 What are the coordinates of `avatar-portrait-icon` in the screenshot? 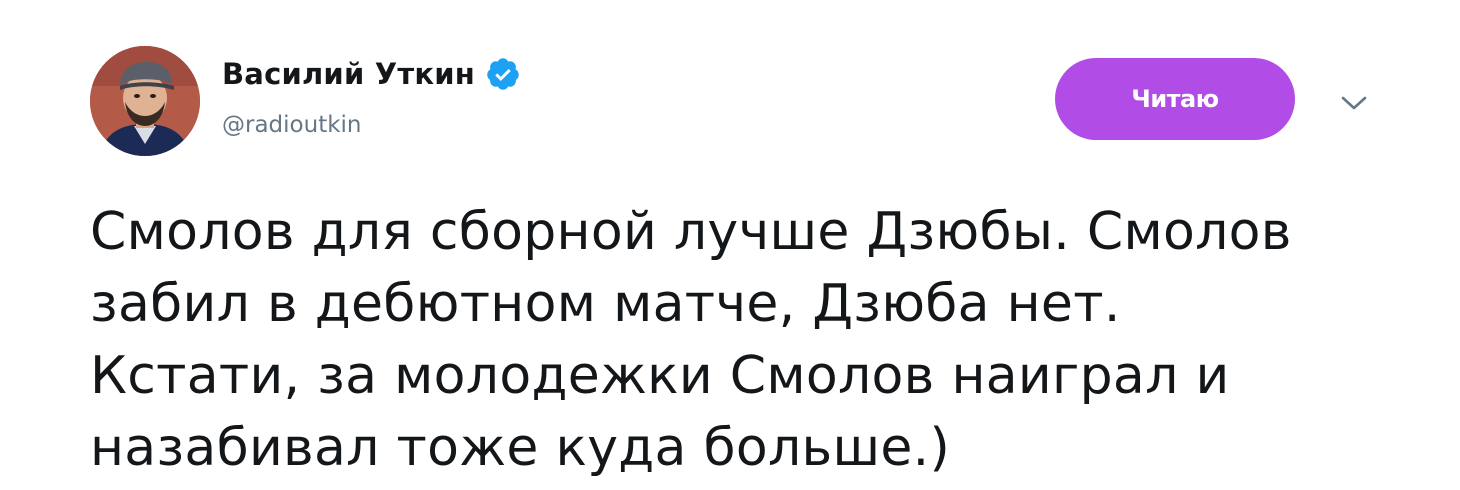 It's located at (145, 101).